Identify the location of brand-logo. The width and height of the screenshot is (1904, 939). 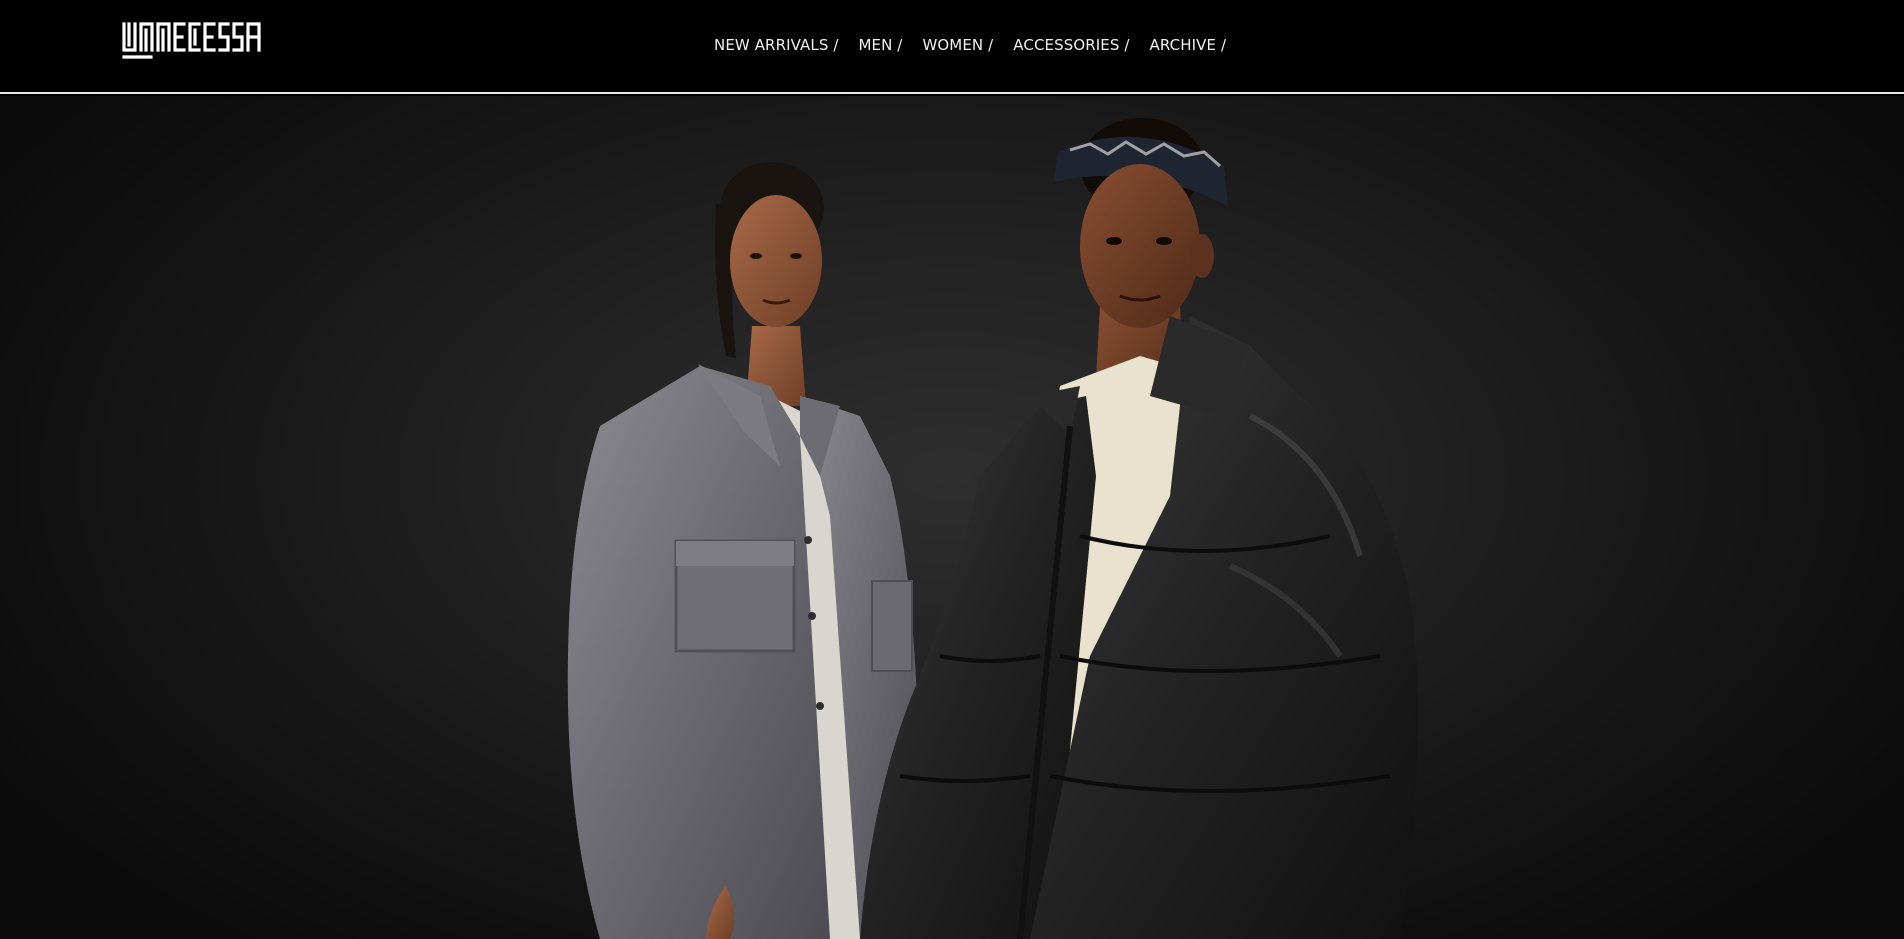
(192, 42).